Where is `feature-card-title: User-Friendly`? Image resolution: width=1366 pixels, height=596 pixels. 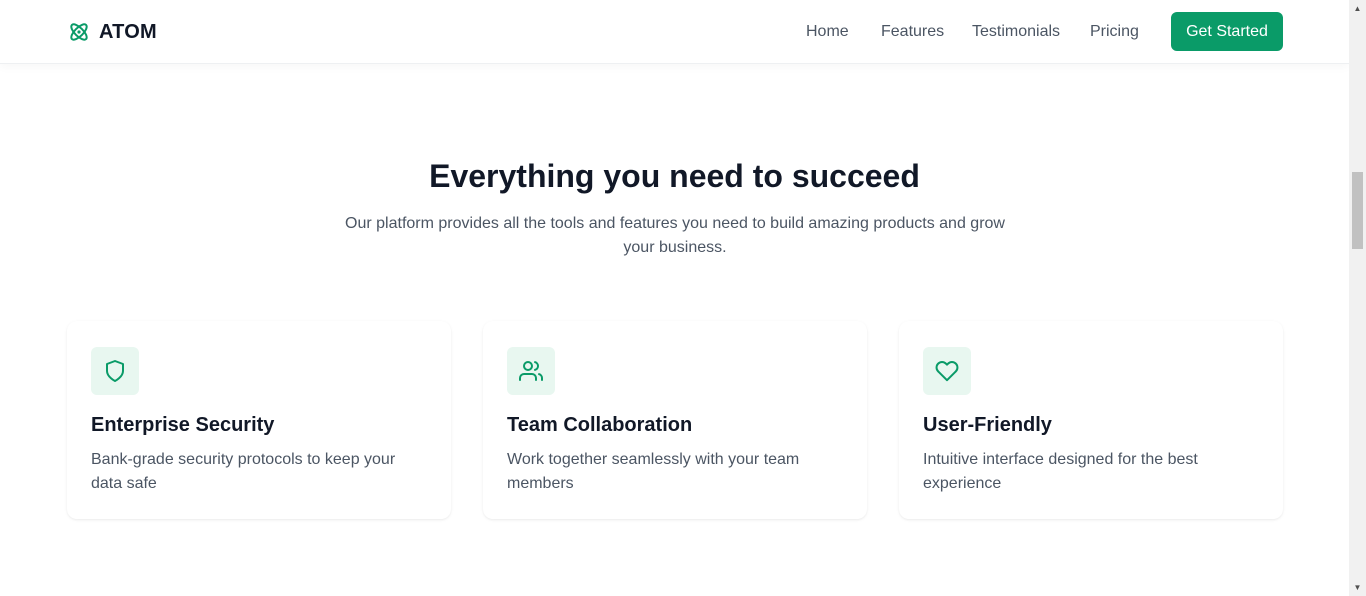
feature-card-title: User-Friendly is located at coordinates (987, 425).